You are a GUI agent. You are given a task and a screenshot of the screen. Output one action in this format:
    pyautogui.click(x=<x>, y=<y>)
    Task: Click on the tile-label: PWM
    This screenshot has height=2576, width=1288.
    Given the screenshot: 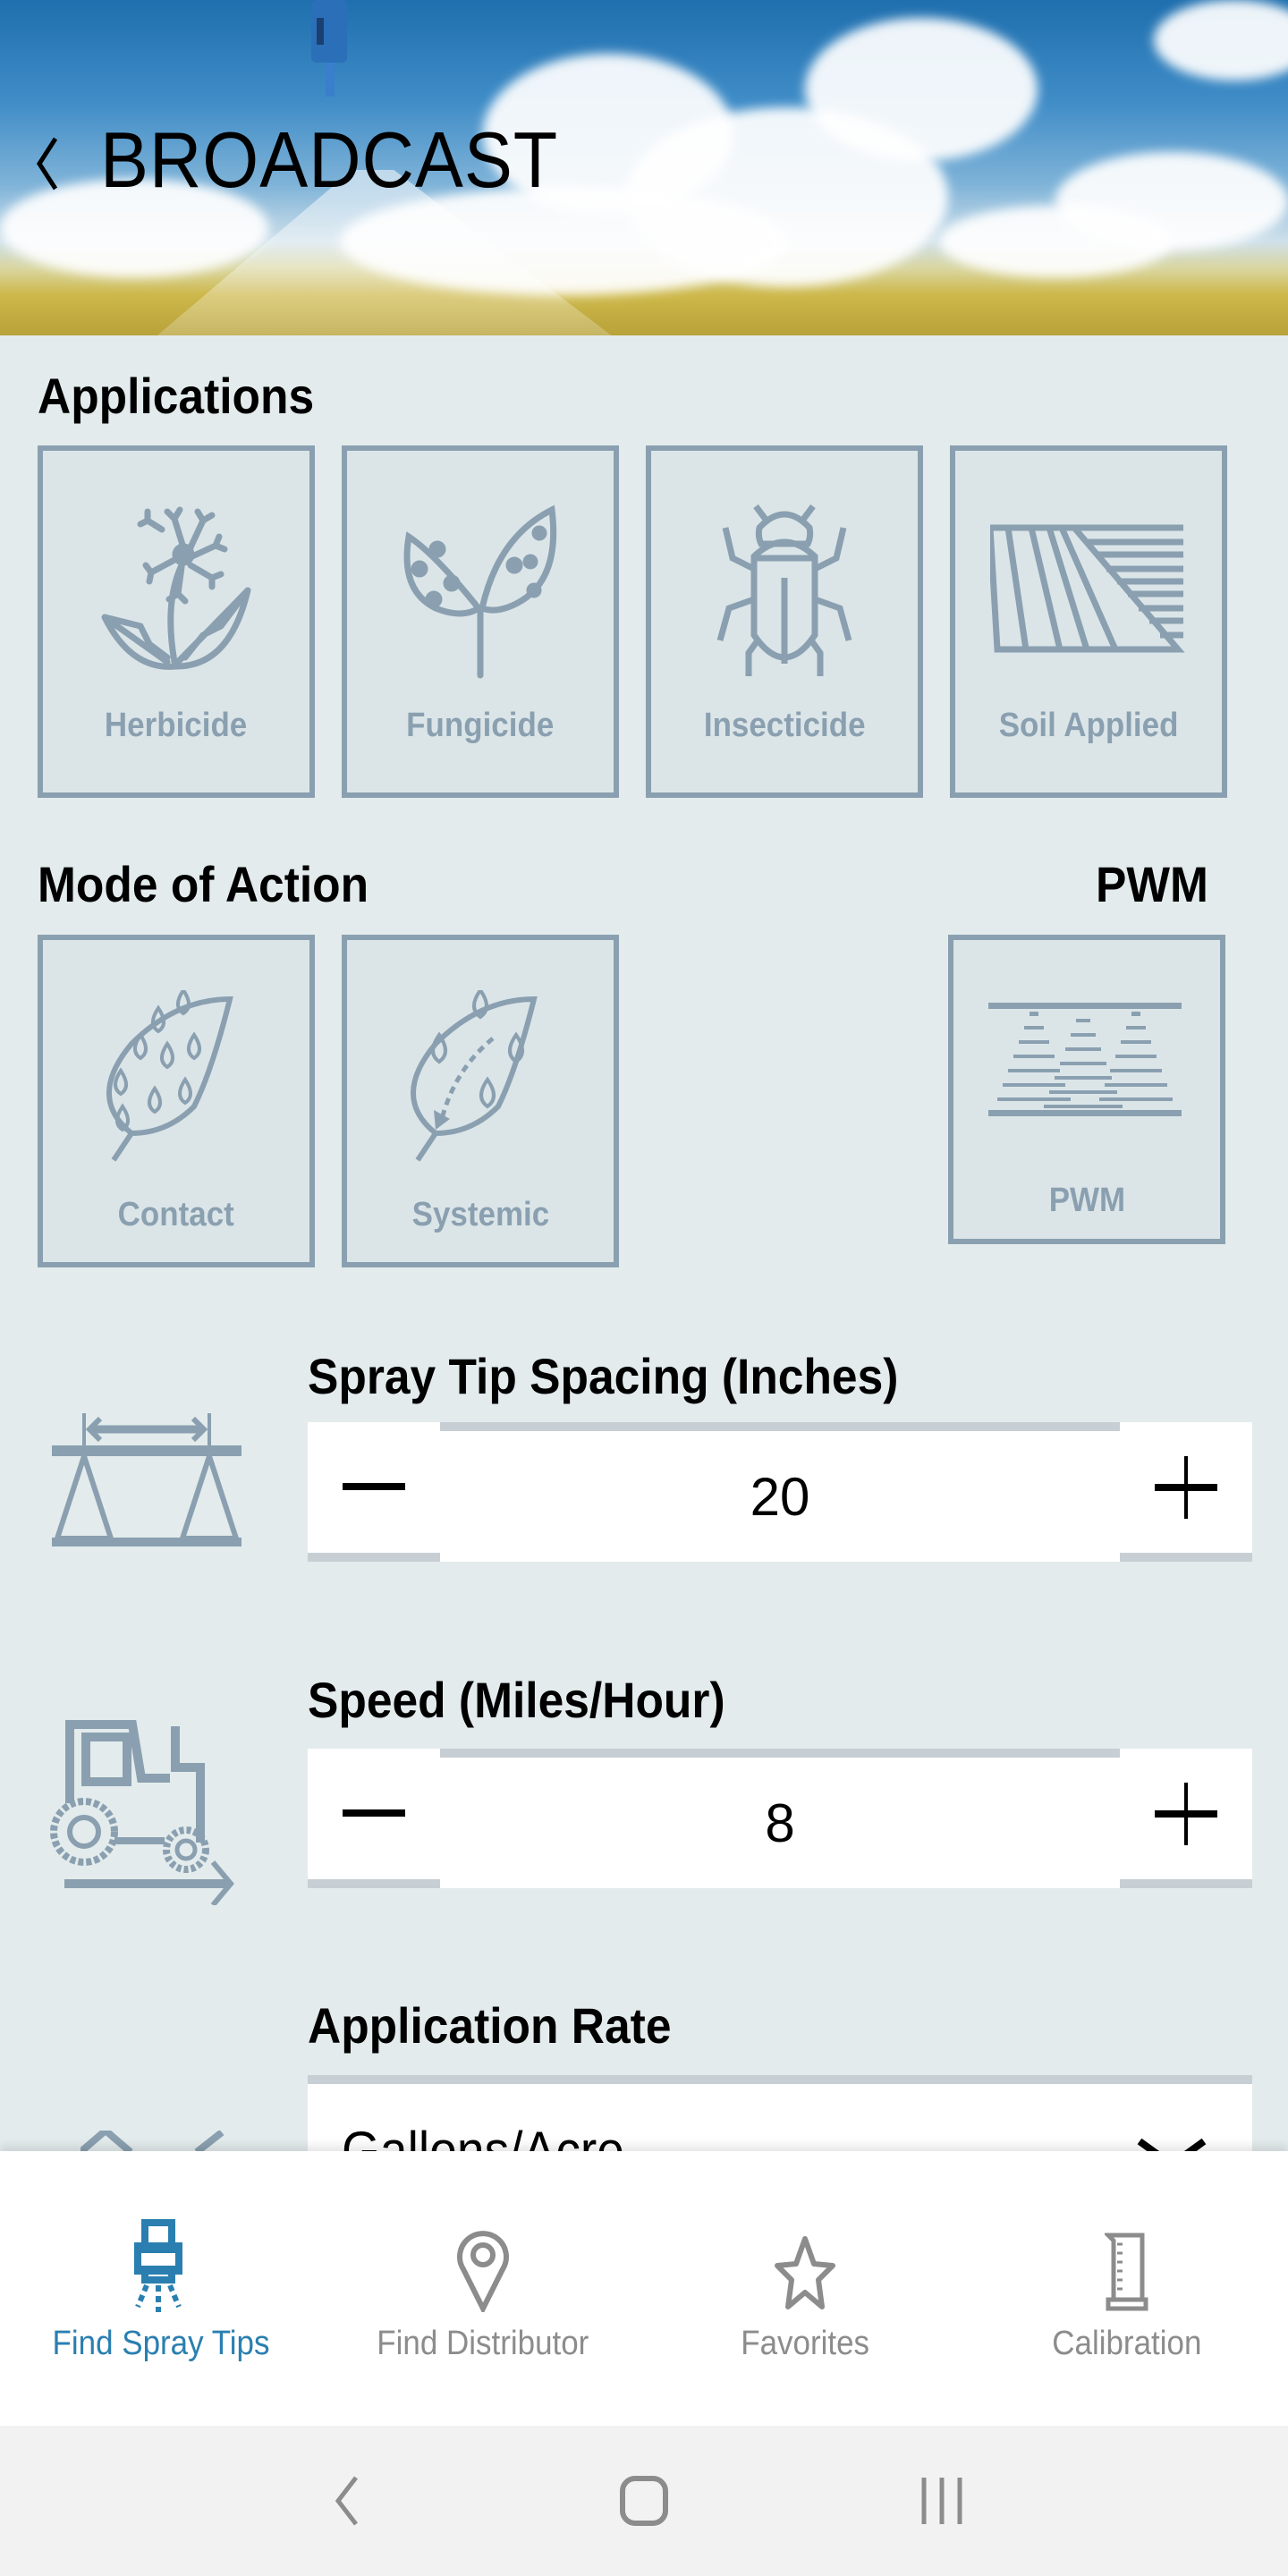 What is the action you would take?
    pyautogui.click(x=1086, y=1200)
    